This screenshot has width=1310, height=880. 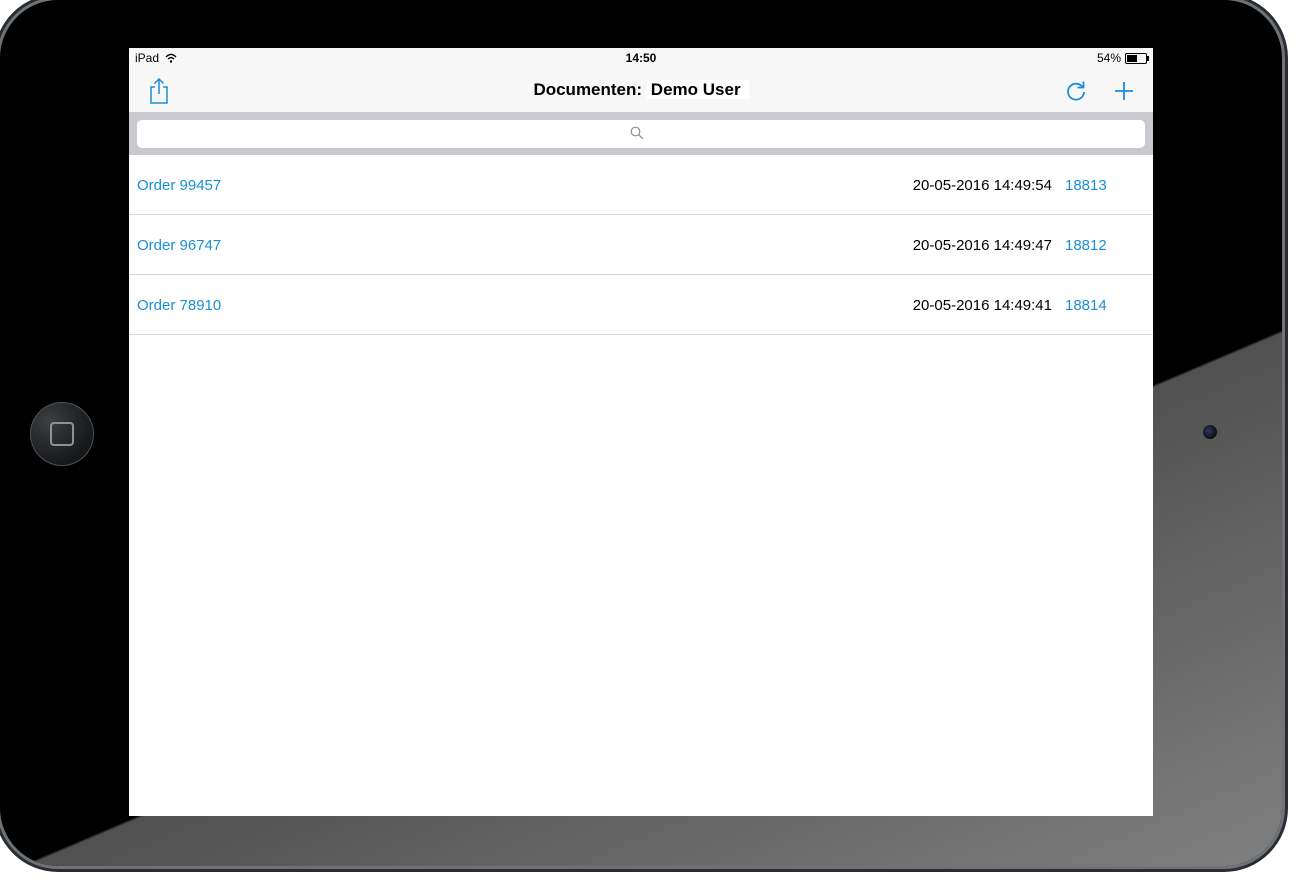 What do you see at coordinates (982, 305) in the screenshot?
I see `document-date: 20-05-2016 14:49:41` at bounding box center [982, 305].